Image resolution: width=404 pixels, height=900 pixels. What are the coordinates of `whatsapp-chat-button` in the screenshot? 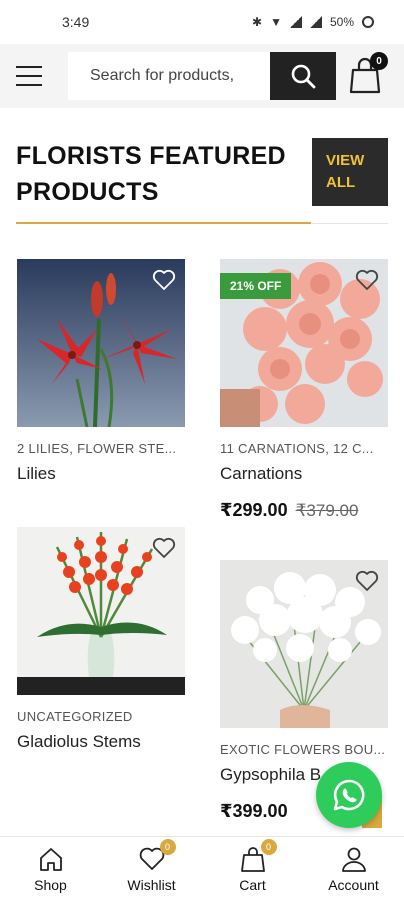 It's located at (349, 795).